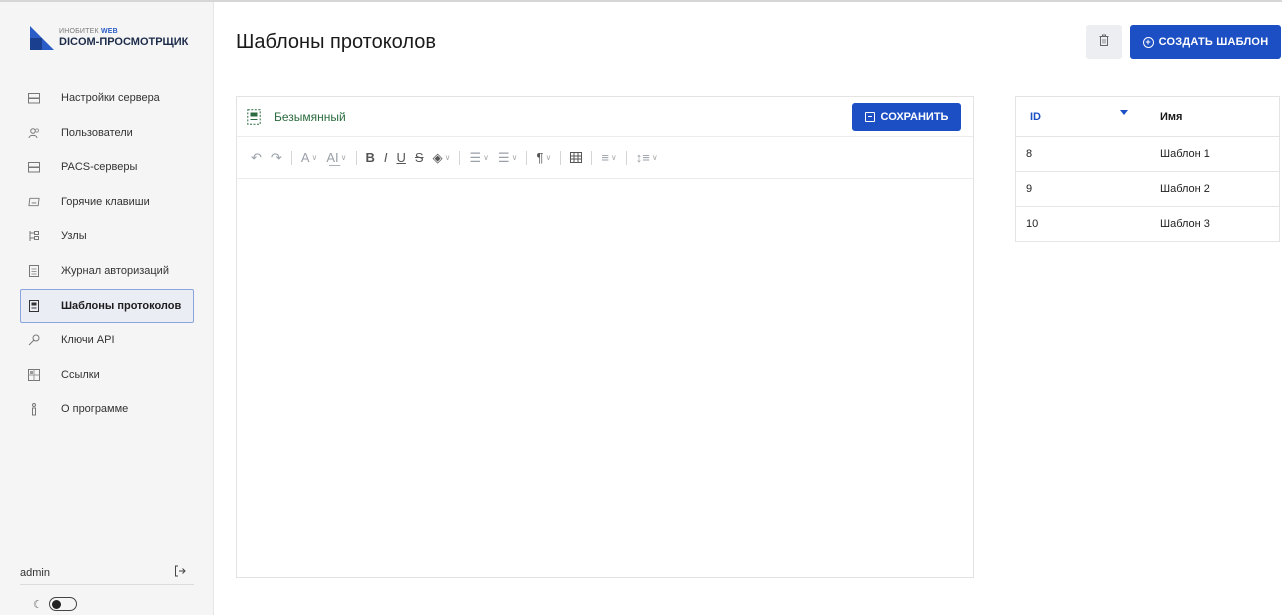 This screenshot has width=1282, height=615. Describe the element at coordinates (869, 117) in the screenshot. I see `save-icon` at that location.